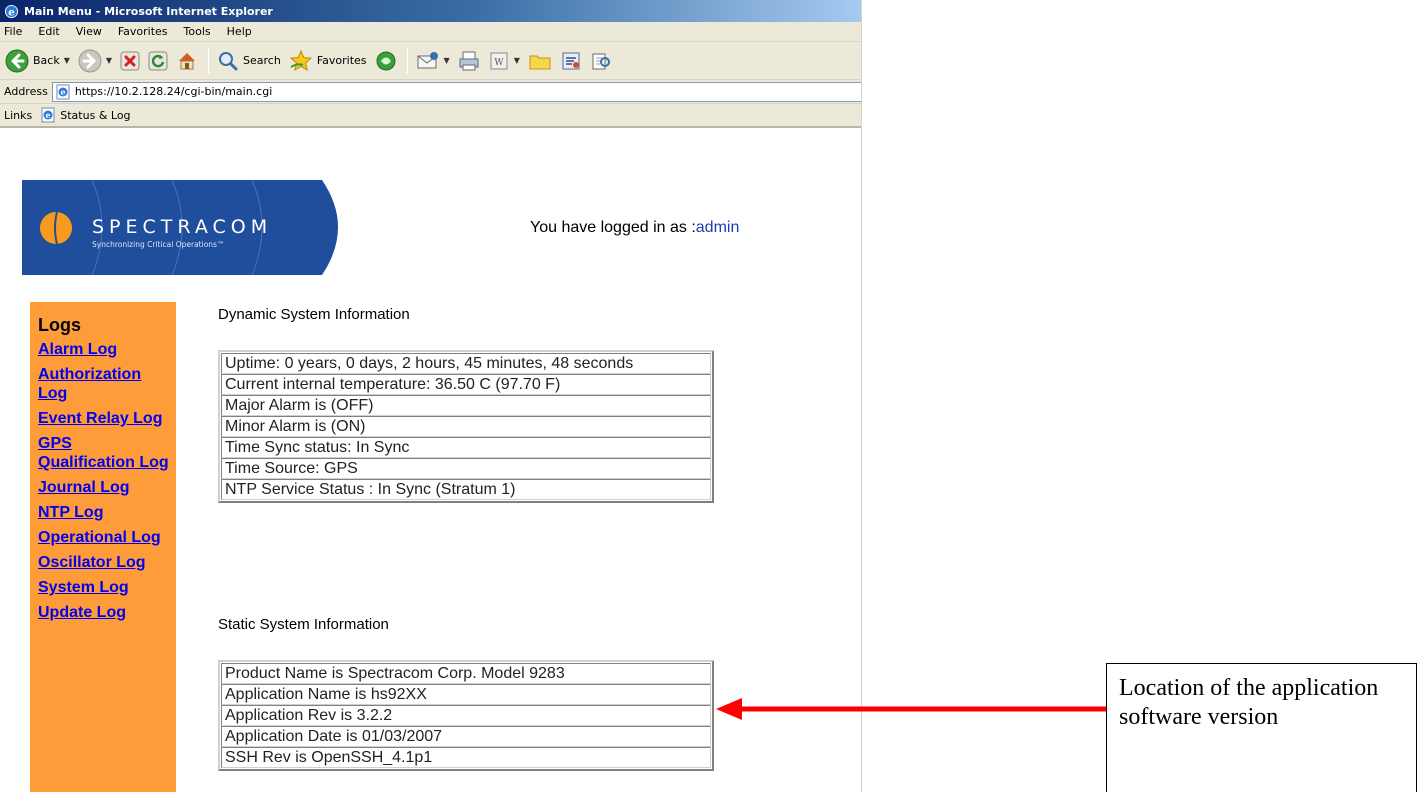 This screenshot has height=792, width=1419. Describe the element at coordinates (466, 757) in the screenshot. I see `table-cell: SSH Rev is OpenSSH_4.1p1` at that location.